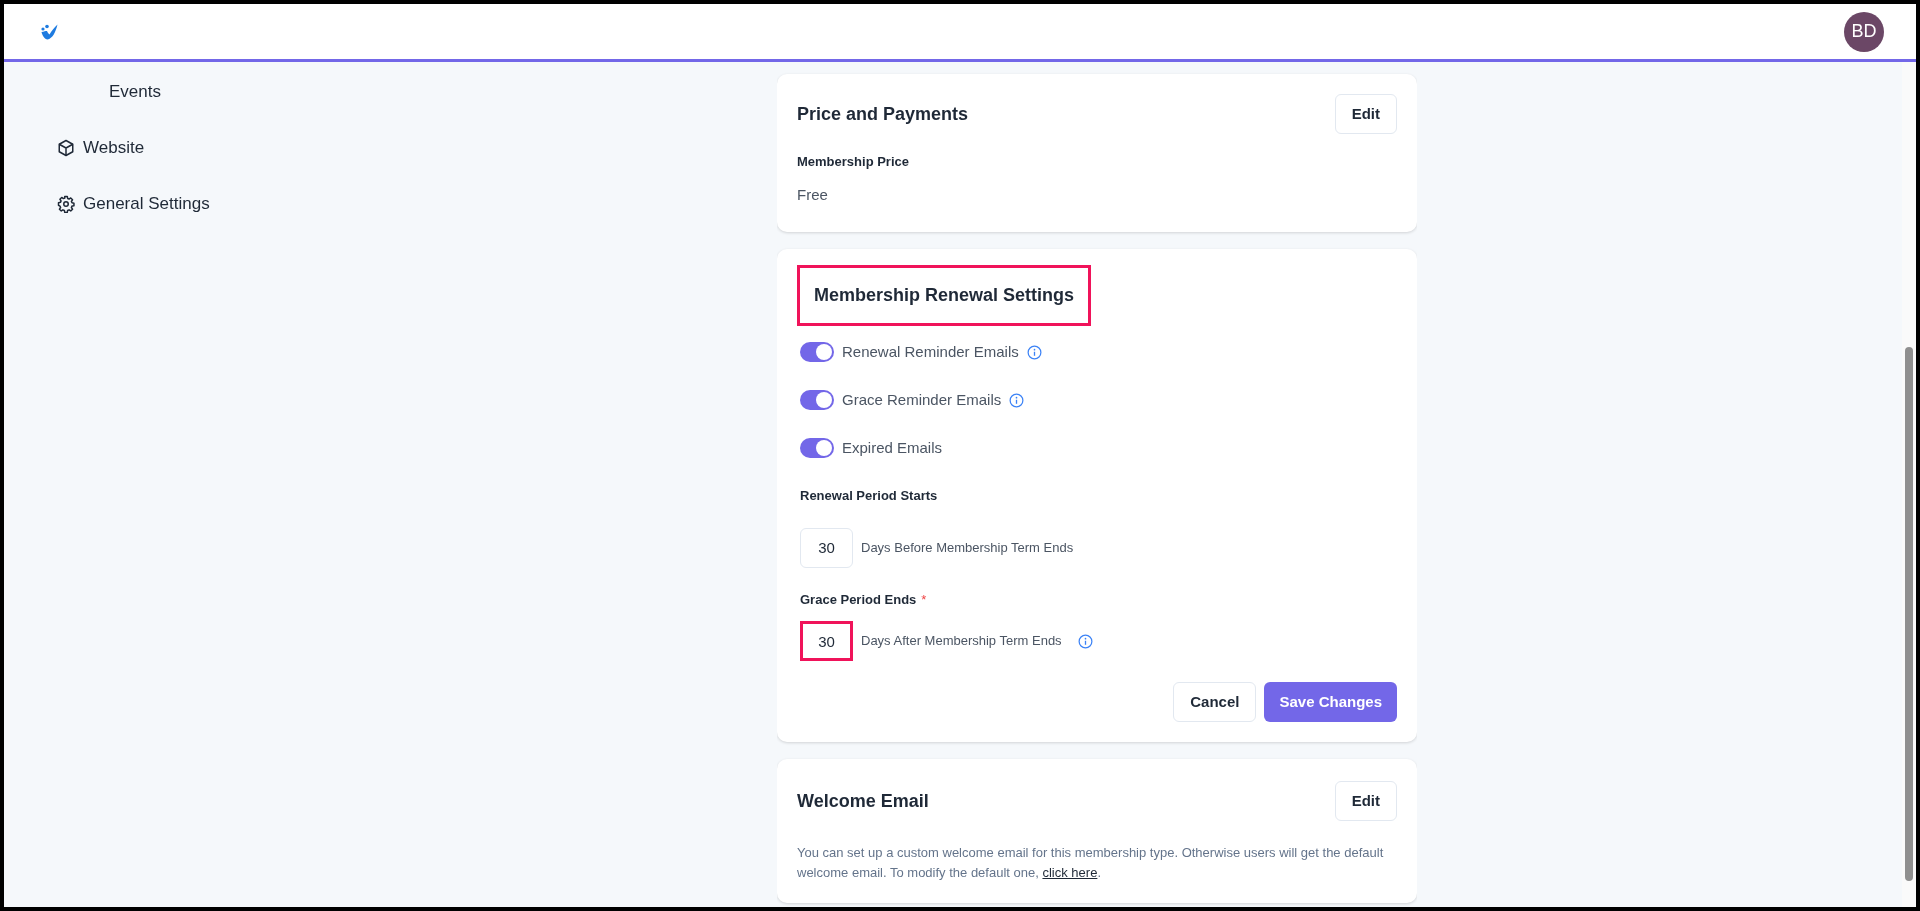 The height and width of the screenshot is (911, 1920). What do you see at coordinates (883, 114) in the screenshot?
I see `card-title: Price and Payments` at bounding box center [883, 114].